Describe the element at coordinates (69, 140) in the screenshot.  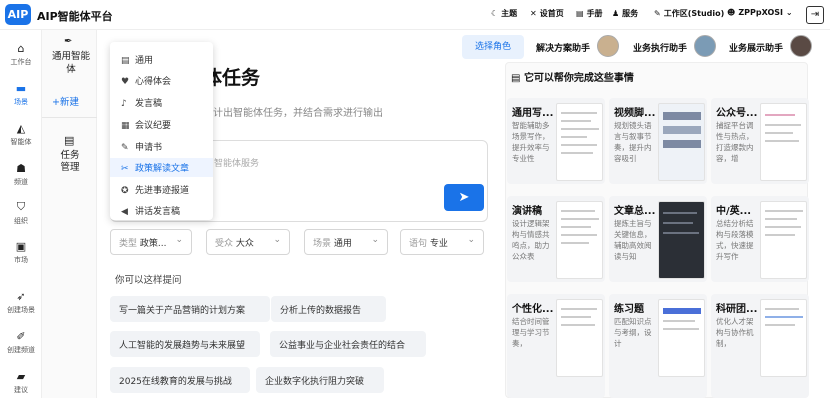
I see `task-icon: ▤` at that location.